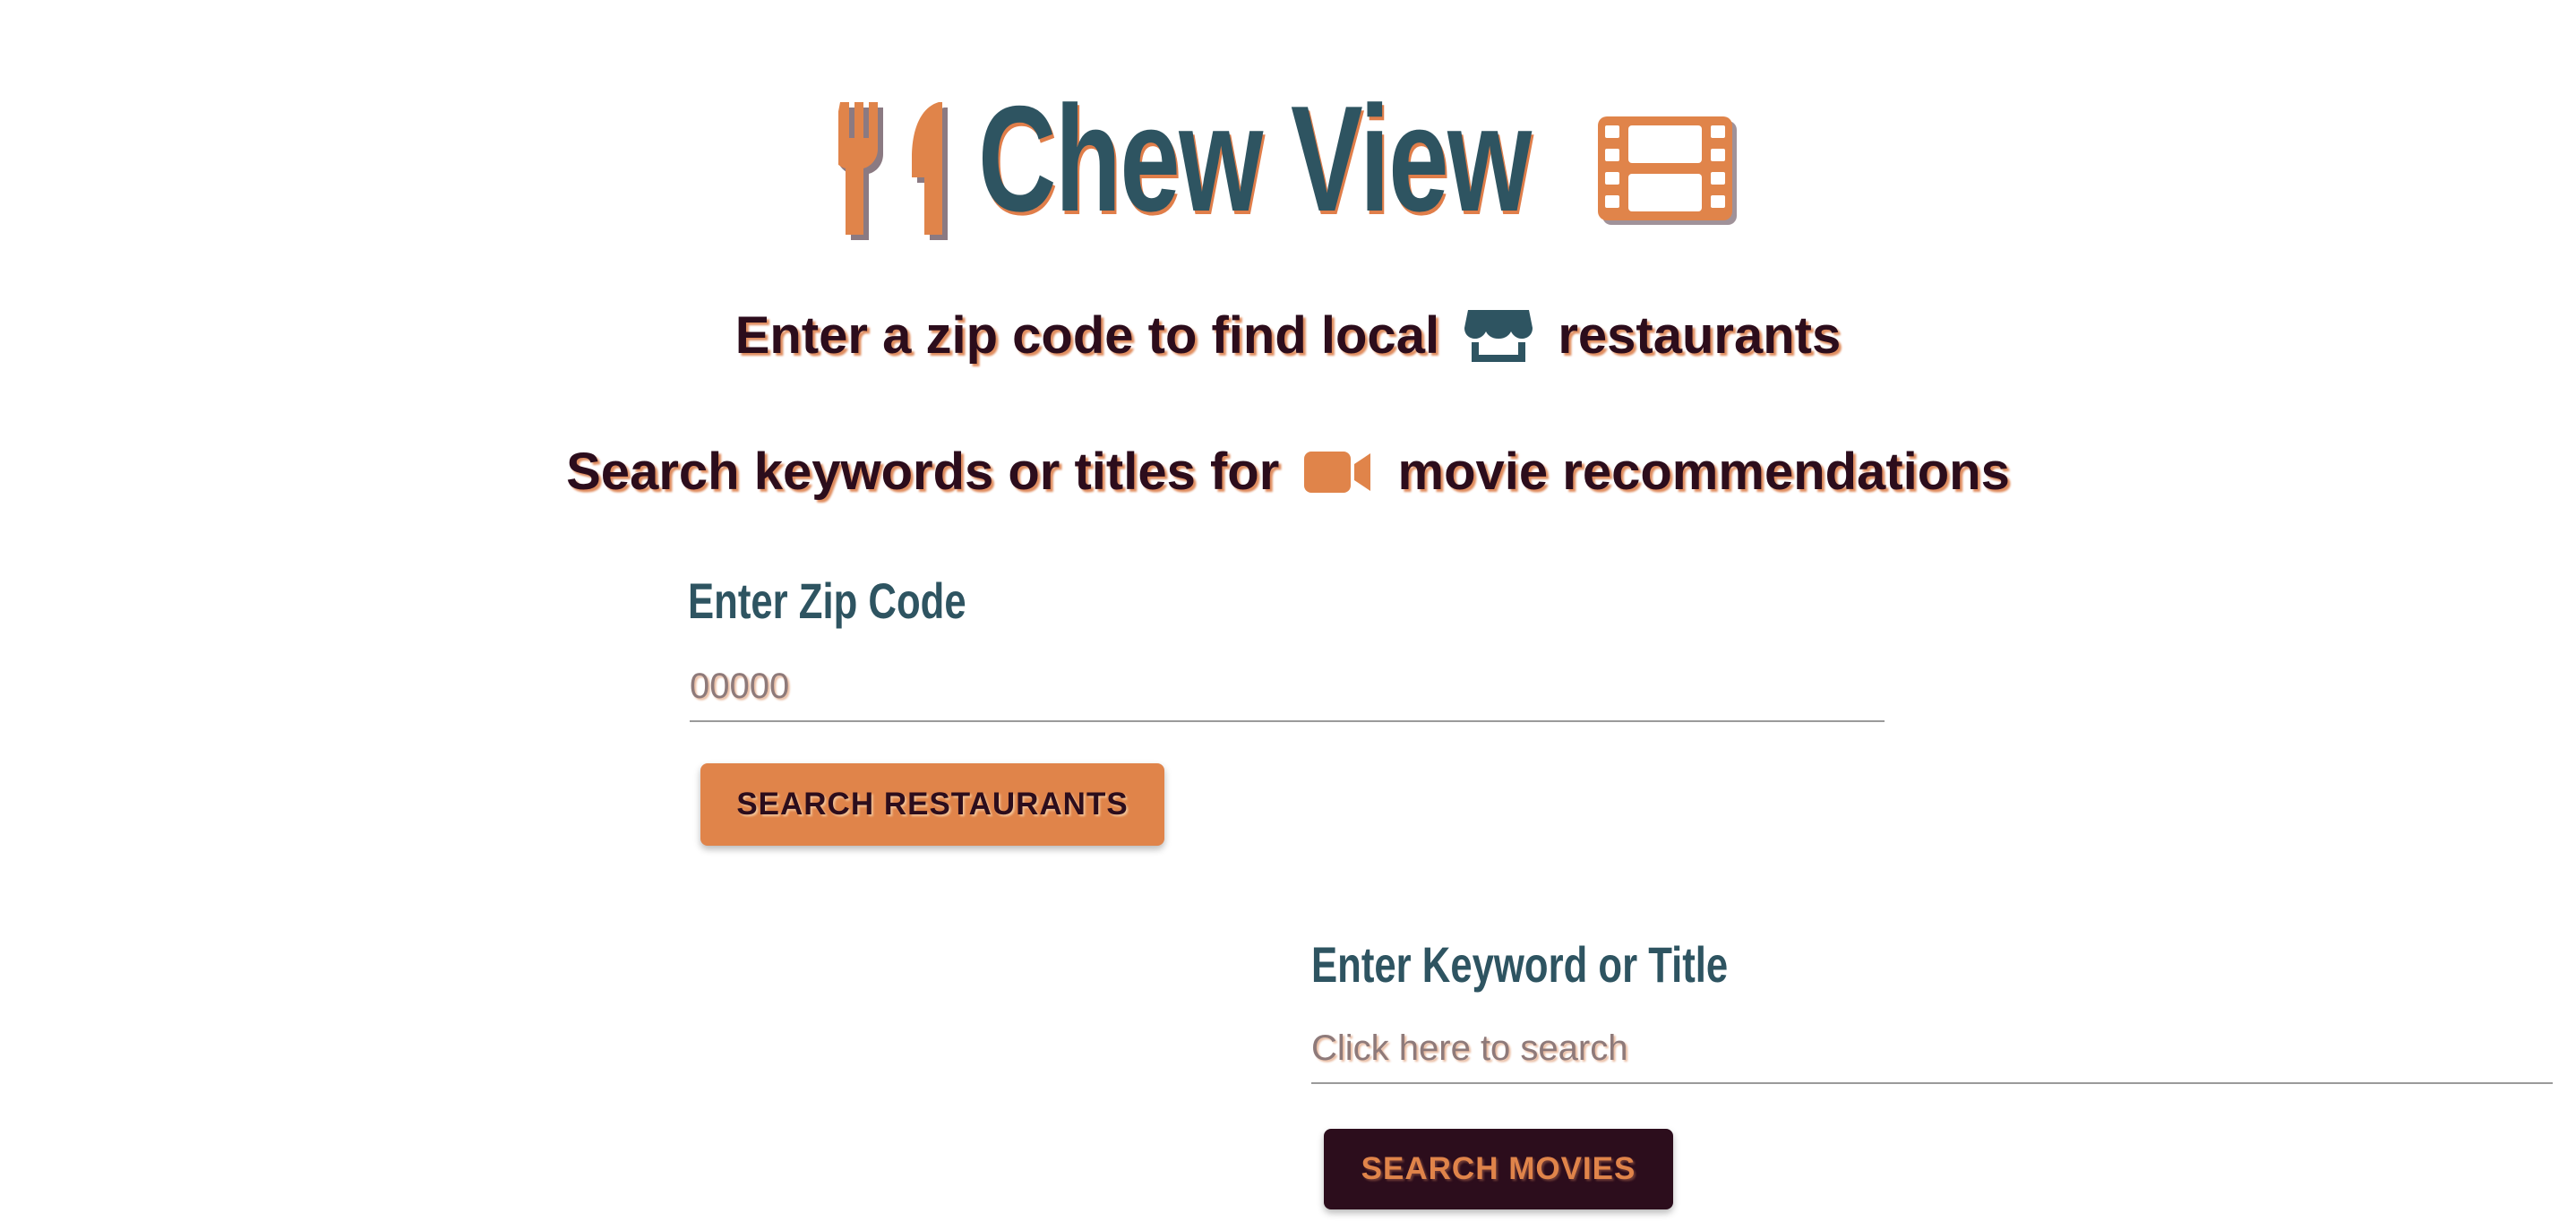  I want to click on site-title: Chew View, so click(1255, 158).